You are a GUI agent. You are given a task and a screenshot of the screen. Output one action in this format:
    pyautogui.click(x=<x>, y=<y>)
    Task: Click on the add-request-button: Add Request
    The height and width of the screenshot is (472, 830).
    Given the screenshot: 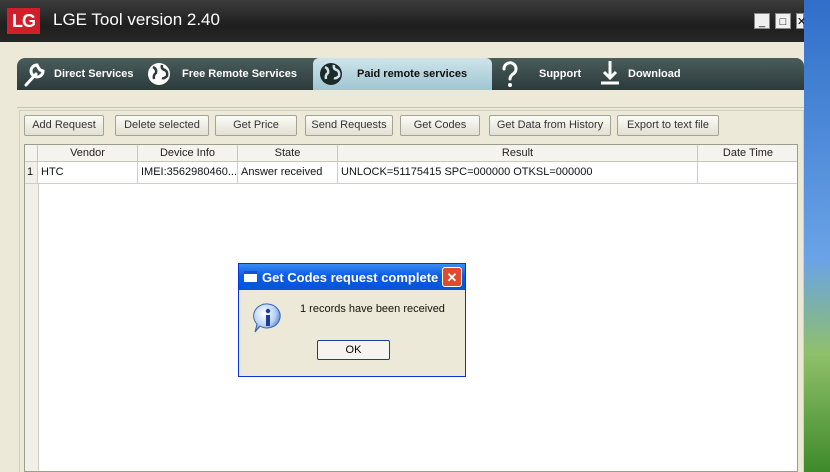 What is the action you would take?
    pyautogui.click(x=64, y=125)
    